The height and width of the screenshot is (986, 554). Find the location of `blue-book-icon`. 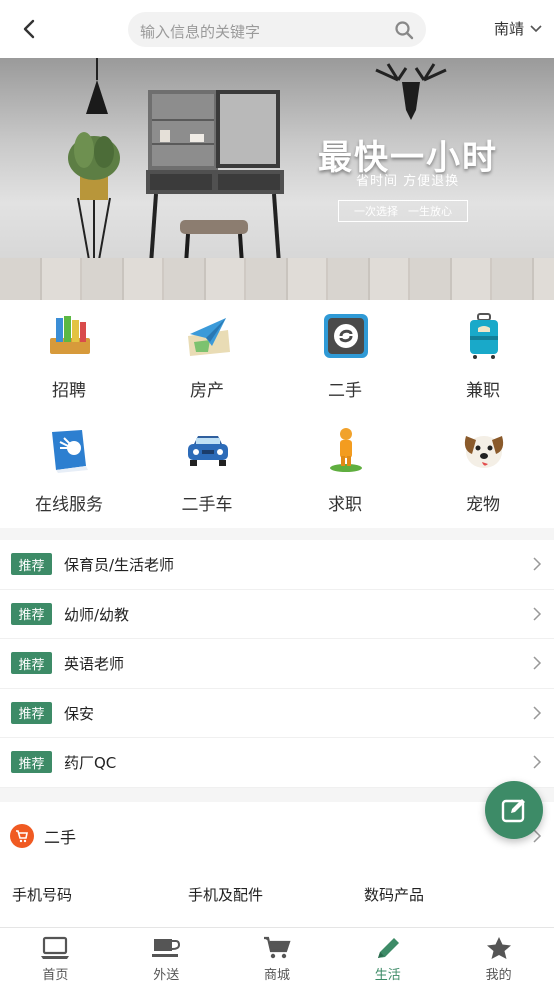

blue-book-icon is located at coordinates (70, 451).